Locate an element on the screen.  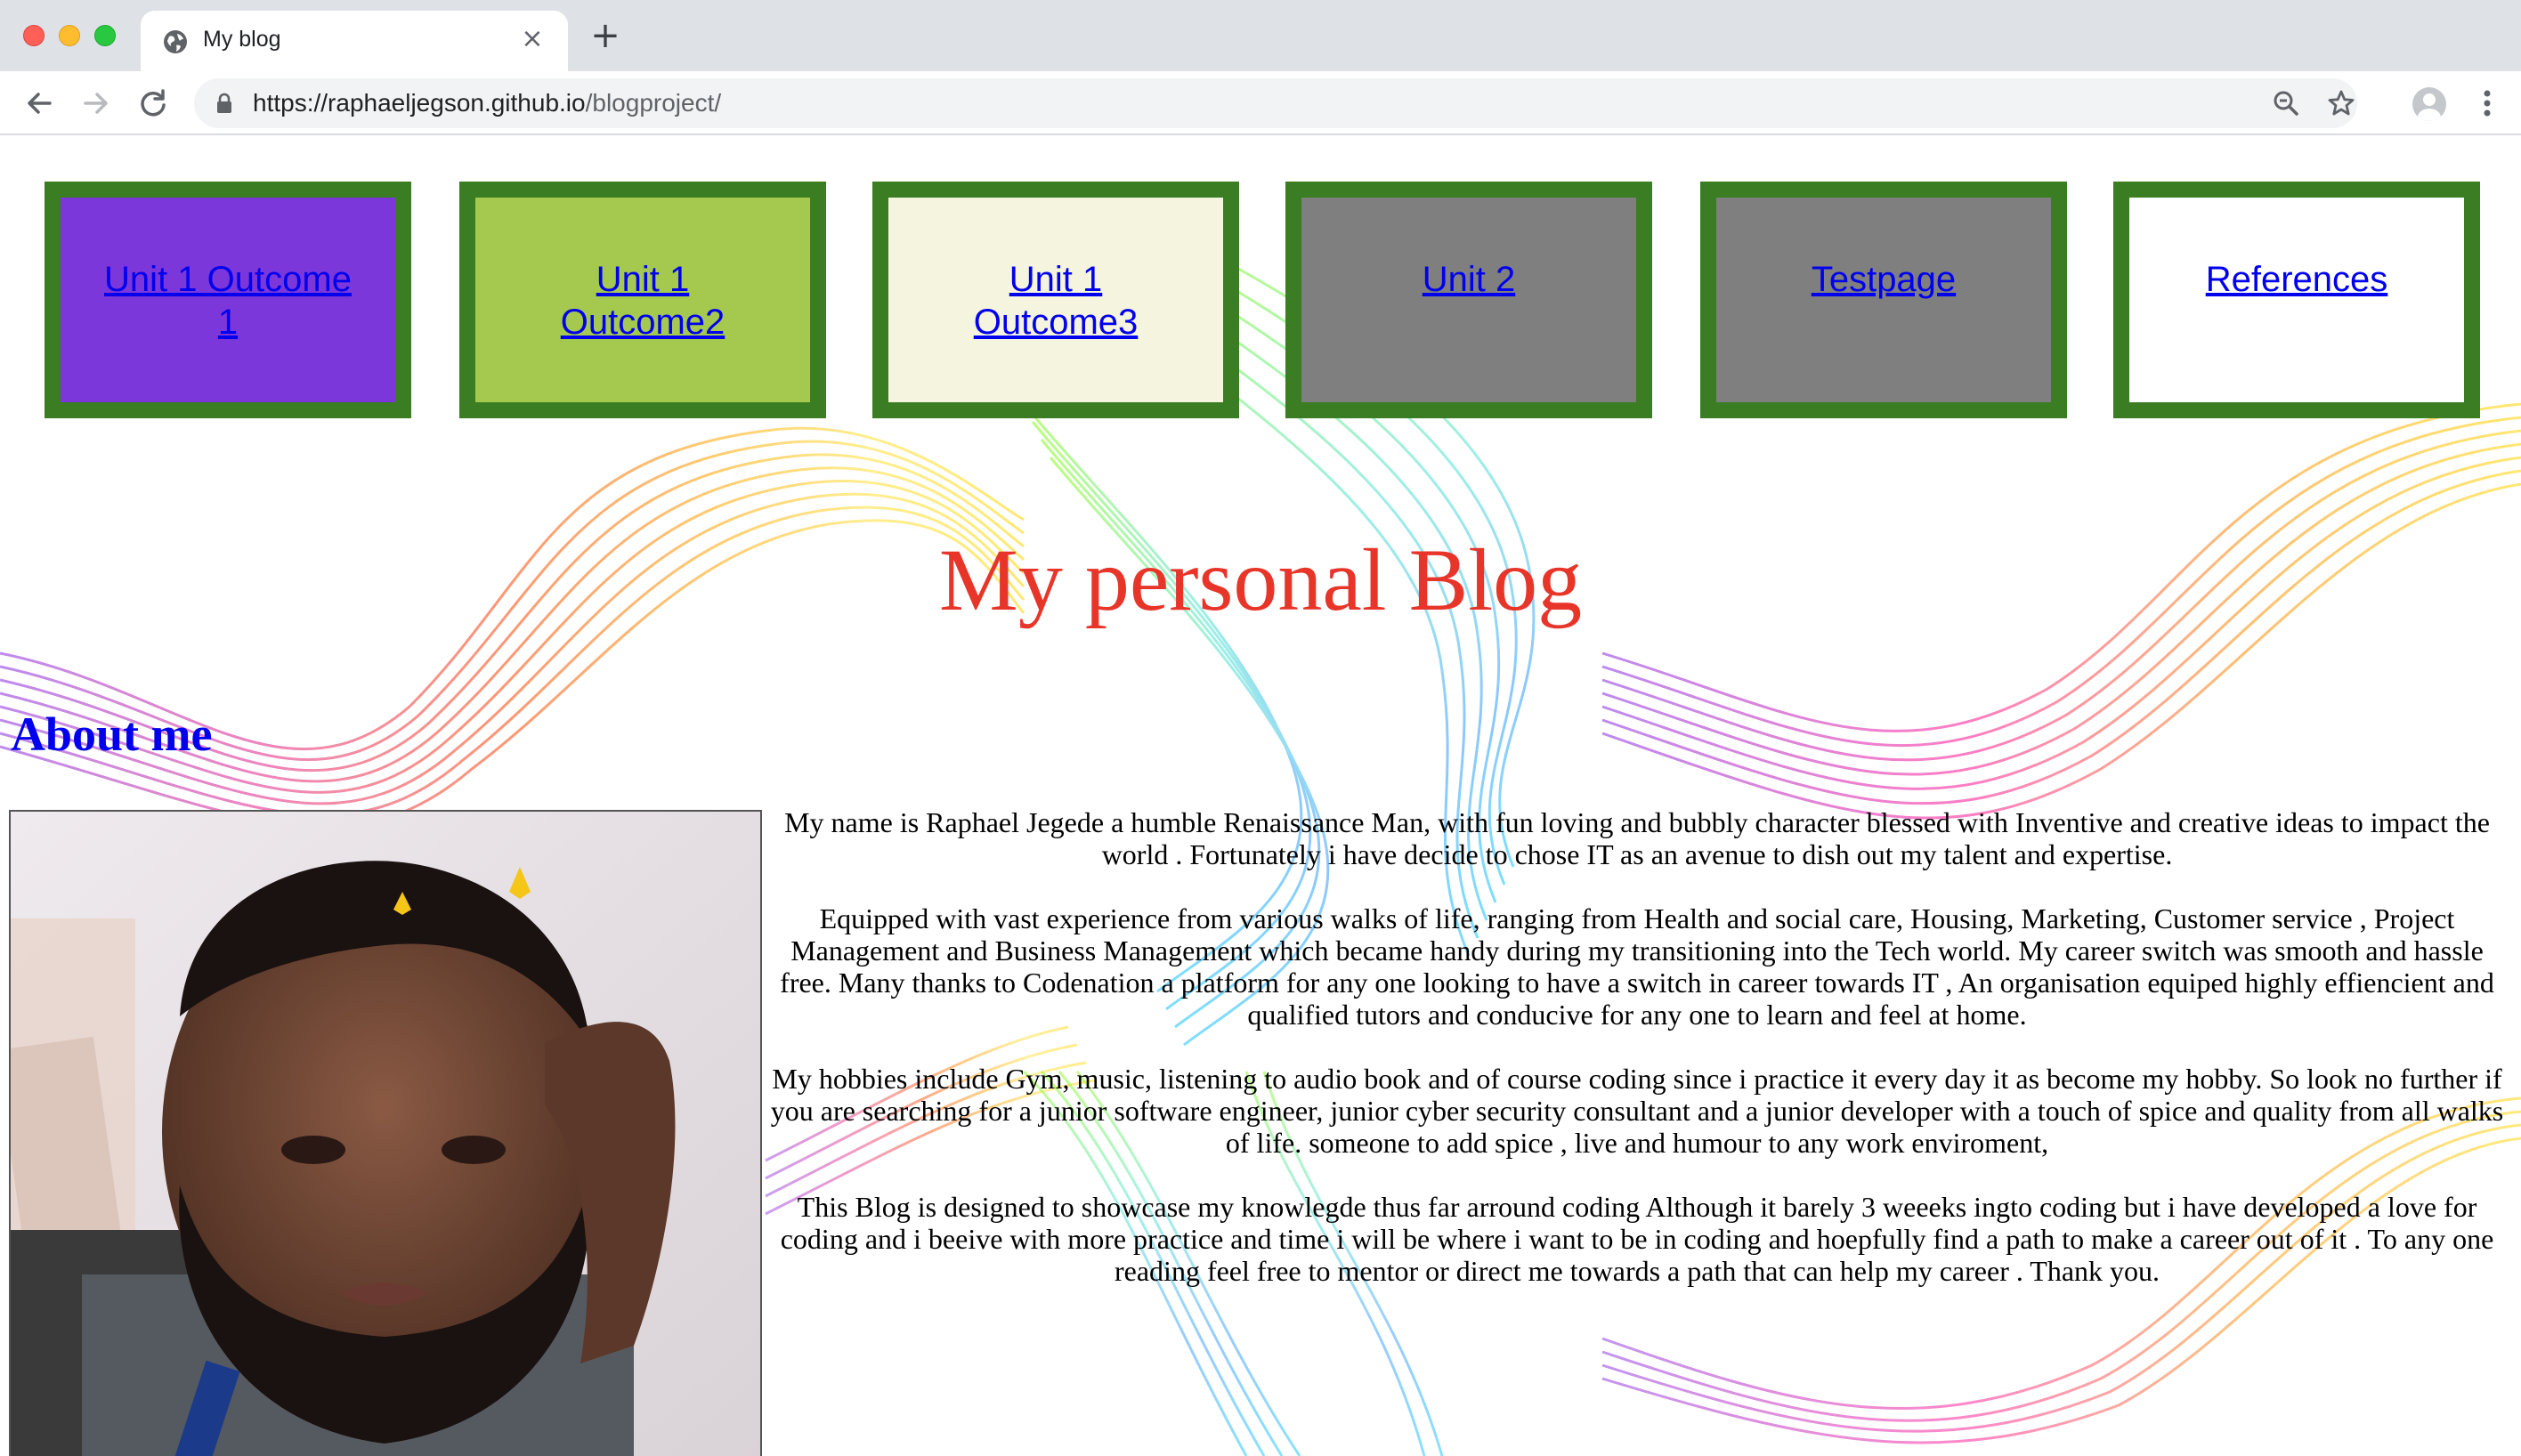
arrow-right-icon is located at coordinates (96, 103).